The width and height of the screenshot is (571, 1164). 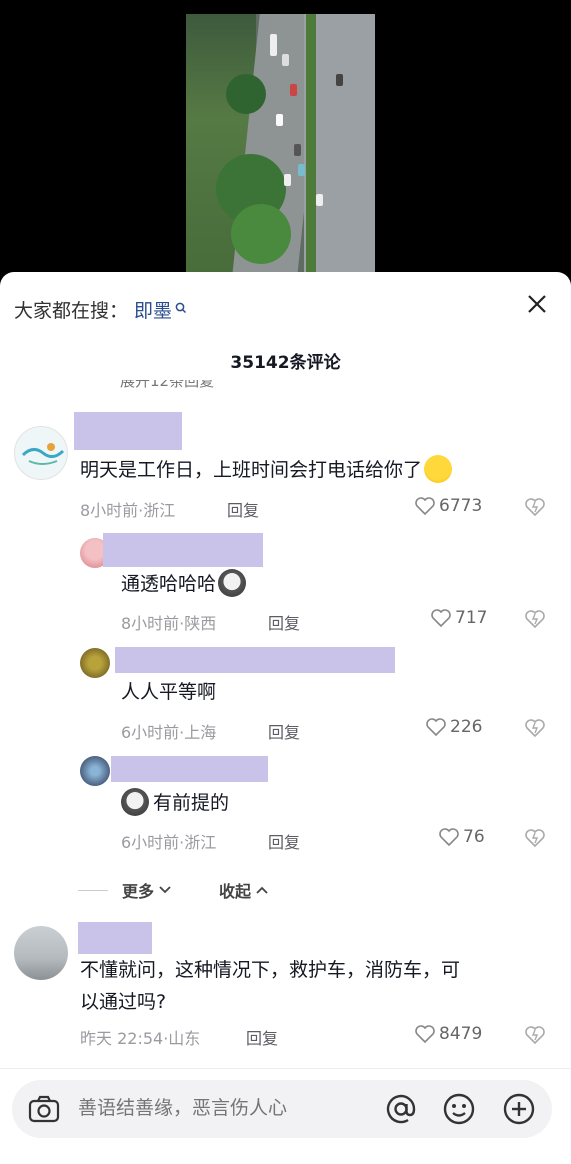 I want to click on search-term-link: 即墨, so click(x=153, y=309).